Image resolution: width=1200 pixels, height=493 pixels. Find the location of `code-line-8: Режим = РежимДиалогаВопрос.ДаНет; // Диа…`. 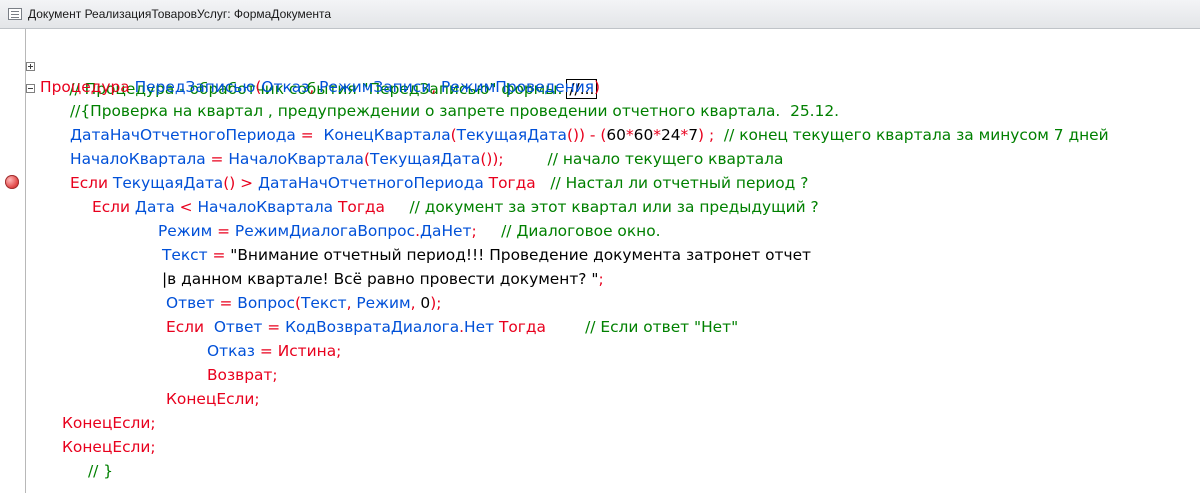

code-line-8: Режим = РежимДиалогаВопрос.ДаНет; // Диа… is located at coordinates (409, 231).